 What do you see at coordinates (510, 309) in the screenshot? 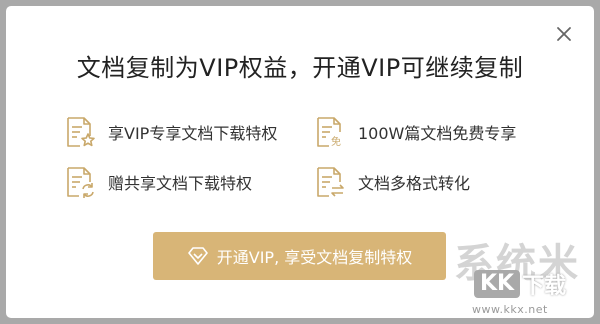
I see `watermark-url: www.kkx.net` at bounding box center [510, 309].